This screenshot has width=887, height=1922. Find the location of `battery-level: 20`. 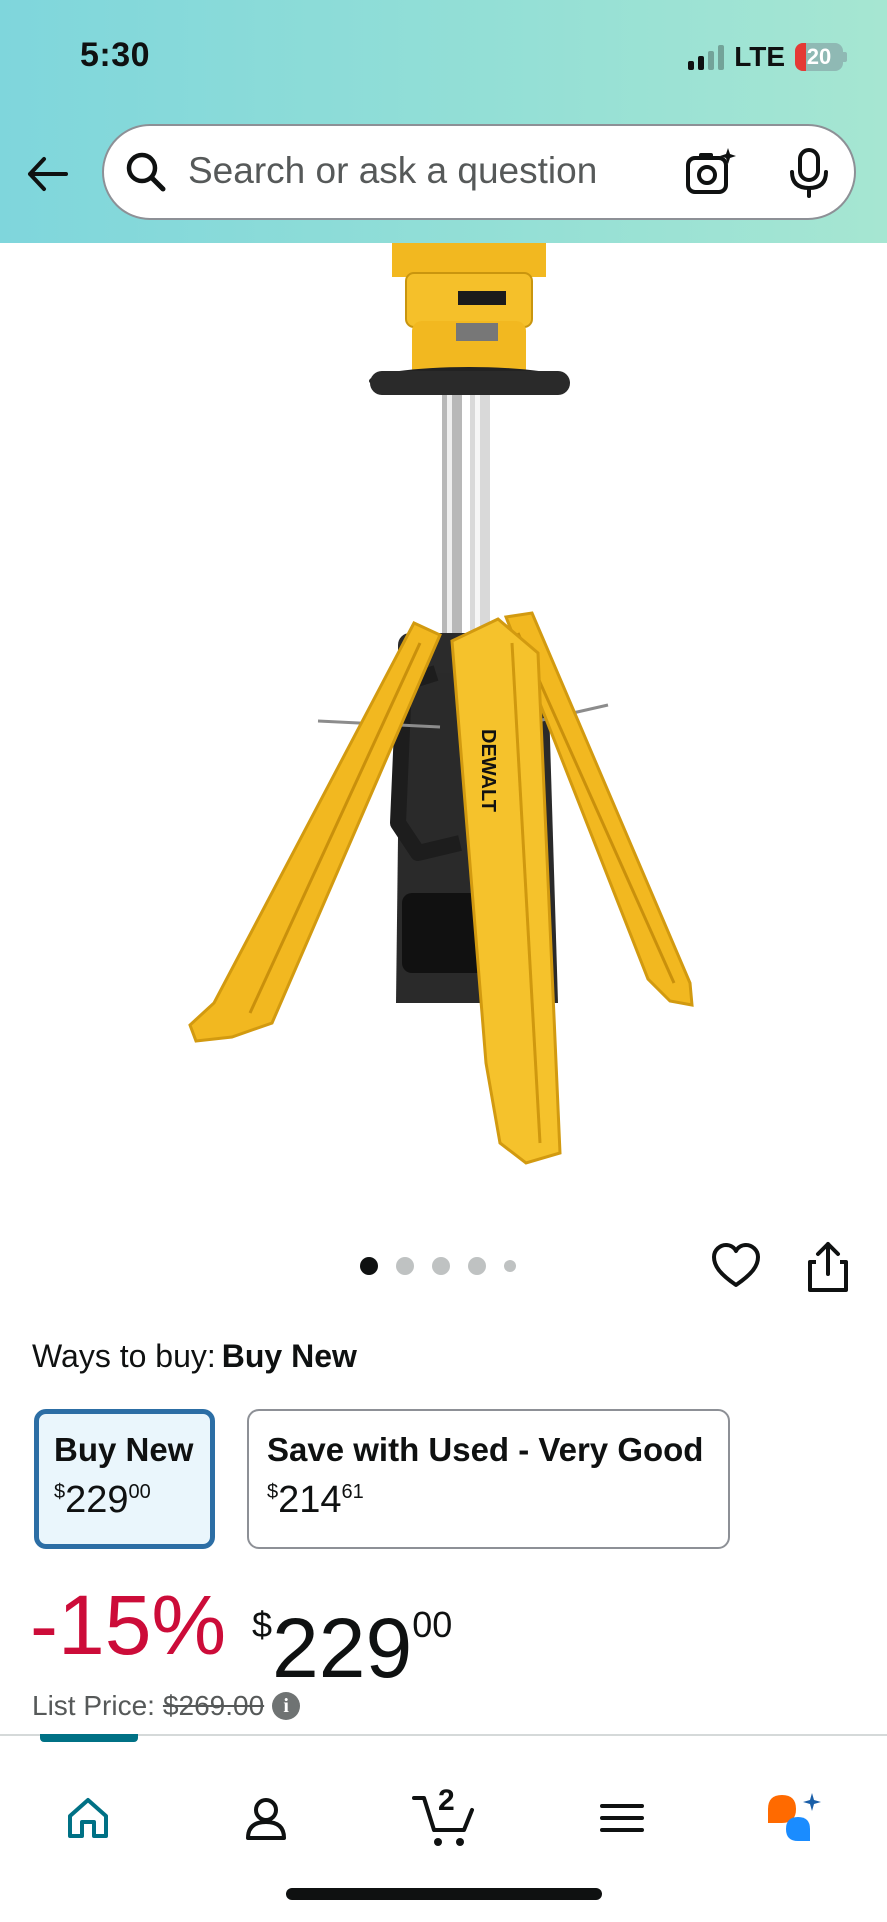

battery-level: 20 is located at coordinates (819, 56).